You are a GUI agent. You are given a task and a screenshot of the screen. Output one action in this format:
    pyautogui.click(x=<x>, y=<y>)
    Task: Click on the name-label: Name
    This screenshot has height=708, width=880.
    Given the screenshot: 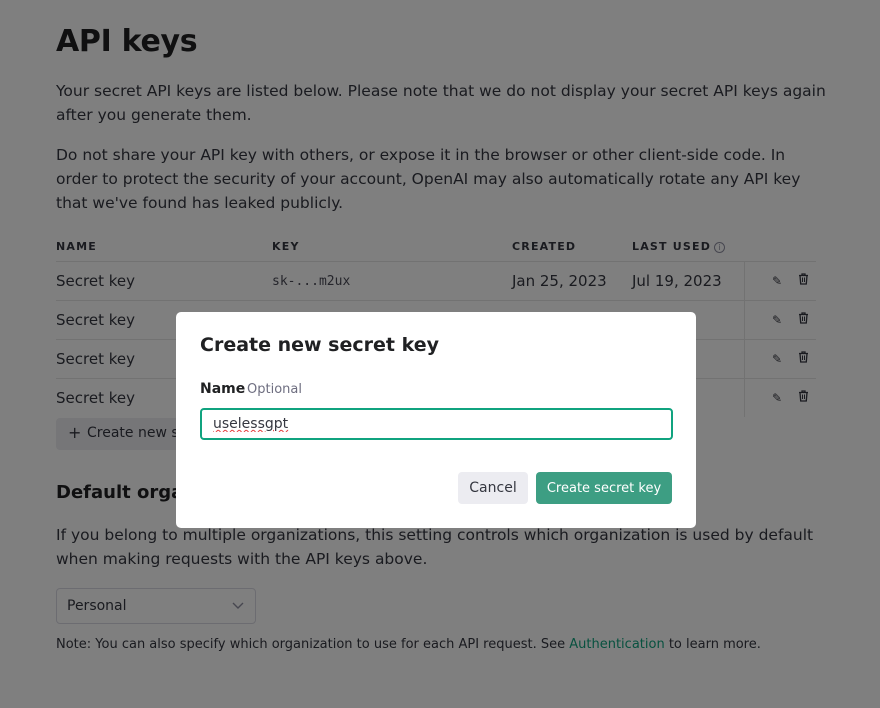 What is the action you would take?
    pyautogui.click(x=223, y=389)
    